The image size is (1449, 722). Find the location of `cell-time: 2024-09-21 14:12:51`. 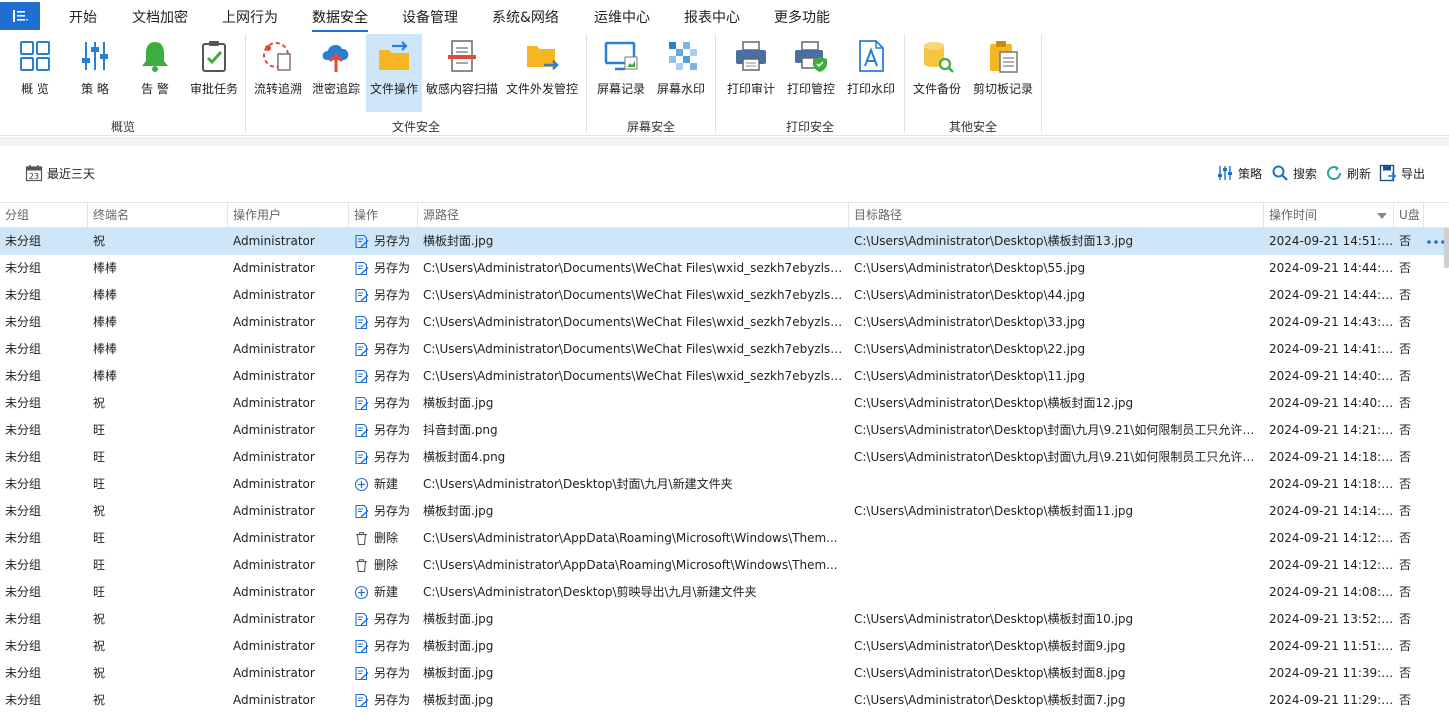

cell-time: 2024-09-21 14:12:51 is located at coordinates (1331, 538).